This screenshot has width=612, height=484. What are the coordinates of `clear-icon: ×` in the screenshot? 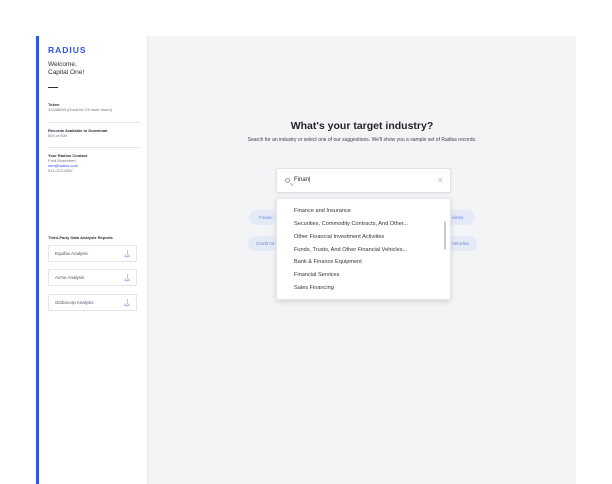 It's located at (440, 180).